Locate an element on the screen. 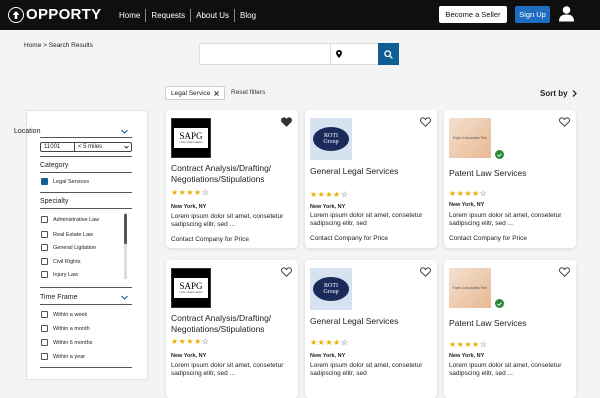 The width and height of the screenshot is (600, 398). timeframe-option: Within a year is located at coordinates (63, 356).